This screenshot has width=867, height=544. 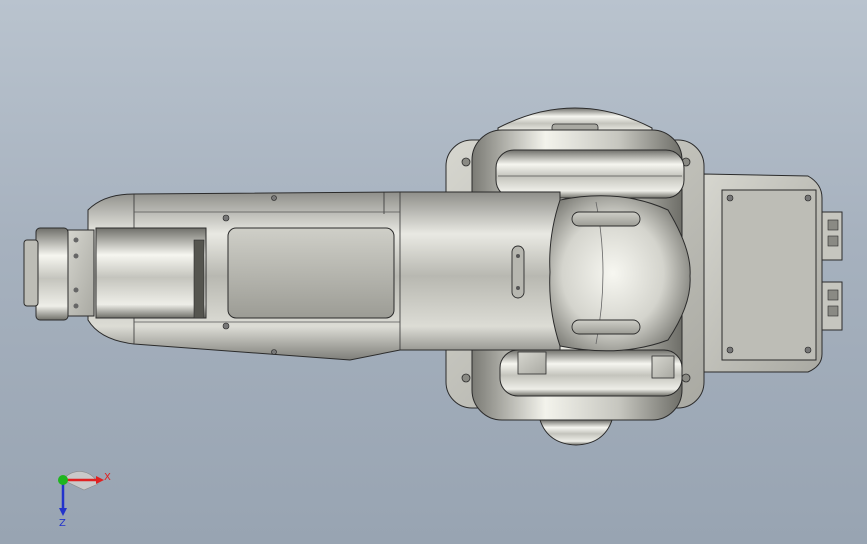 What do you see at coordinates (606, 219) in the screenshot?
I see `head-top-slot` at bounding box center [606, 219].